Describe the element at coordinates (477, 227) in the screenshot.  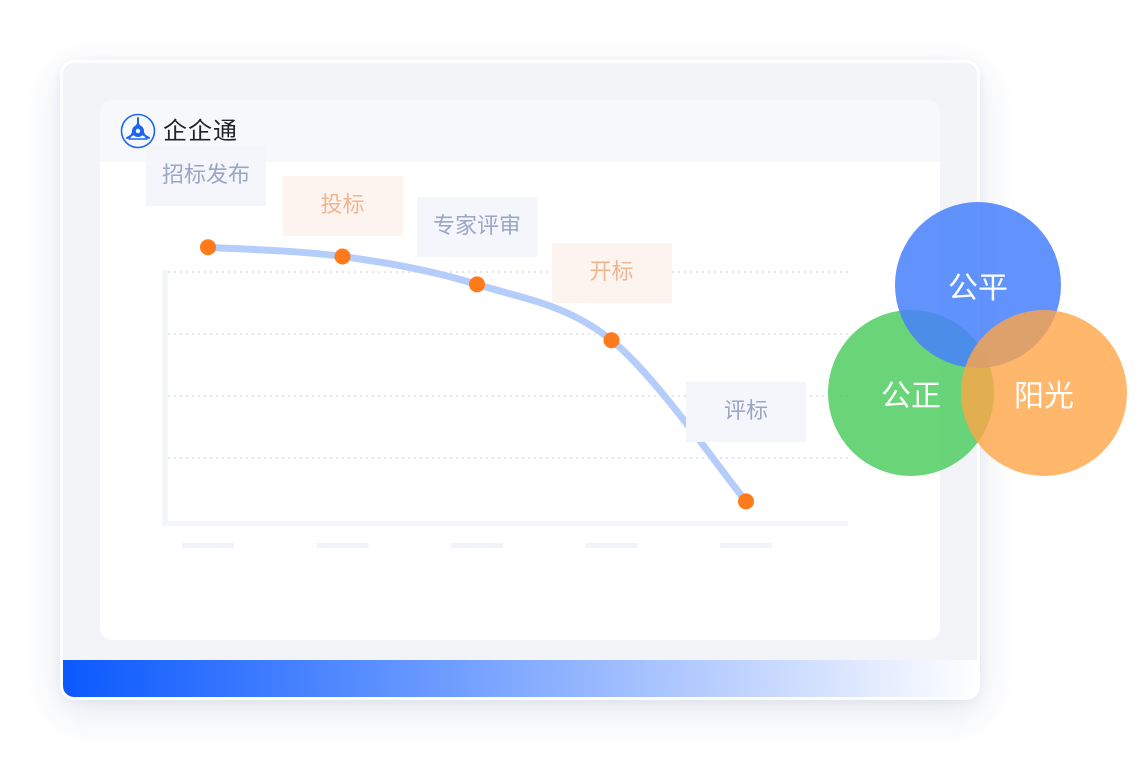
I see `step-label: 专家评审` at that location.